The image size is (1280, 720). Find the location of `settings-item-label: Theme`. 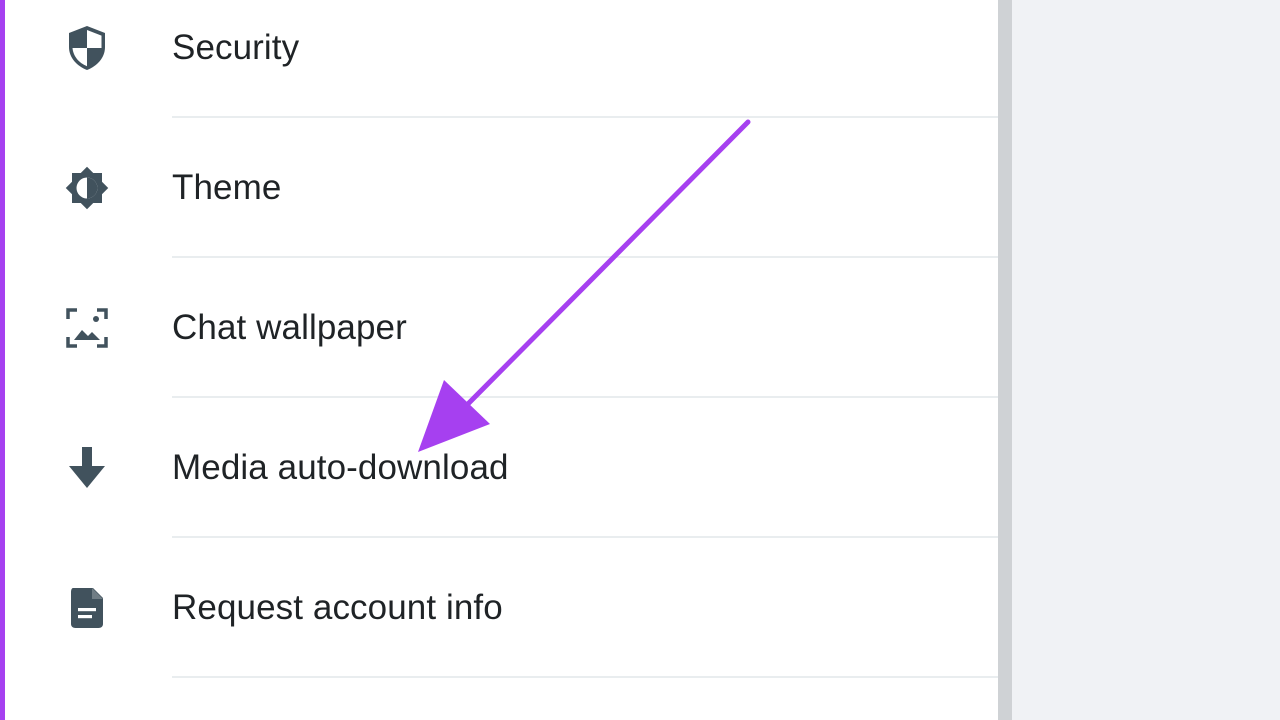

settings-item-label: Theme is located at coordinates (227, 187).